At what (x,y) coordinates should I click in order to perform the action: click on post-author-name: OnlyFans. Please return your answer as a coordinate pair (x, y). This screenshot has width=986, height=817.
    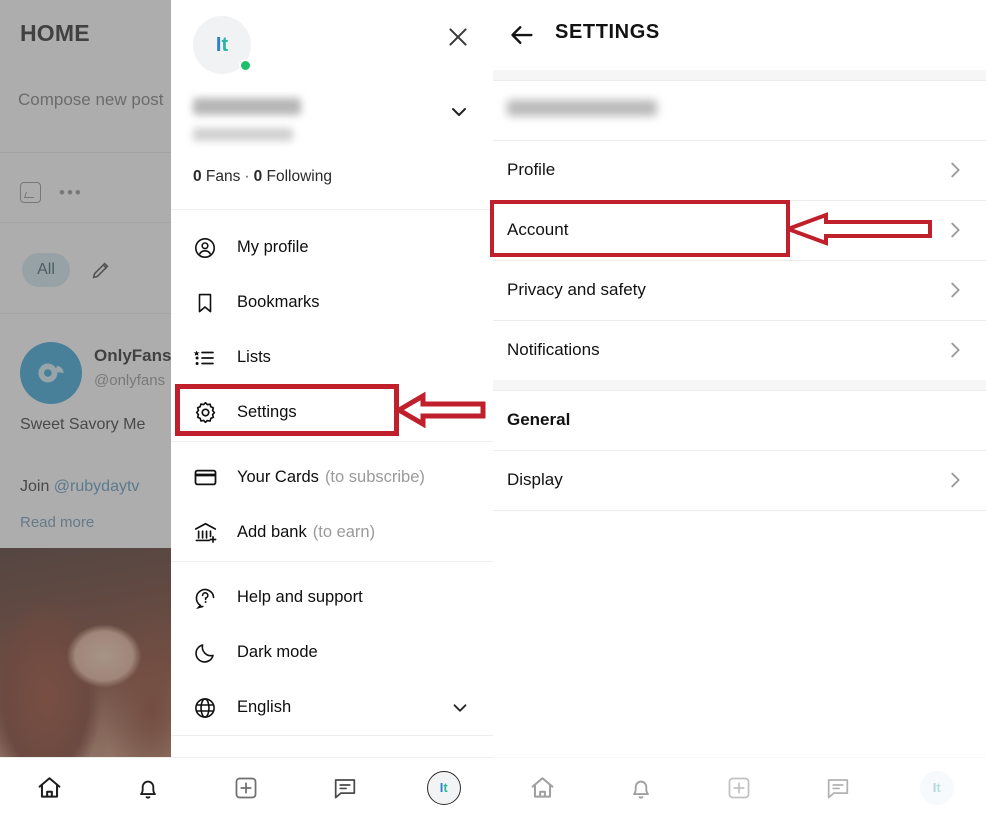
    Looking at the image, I should click on (132, 355).